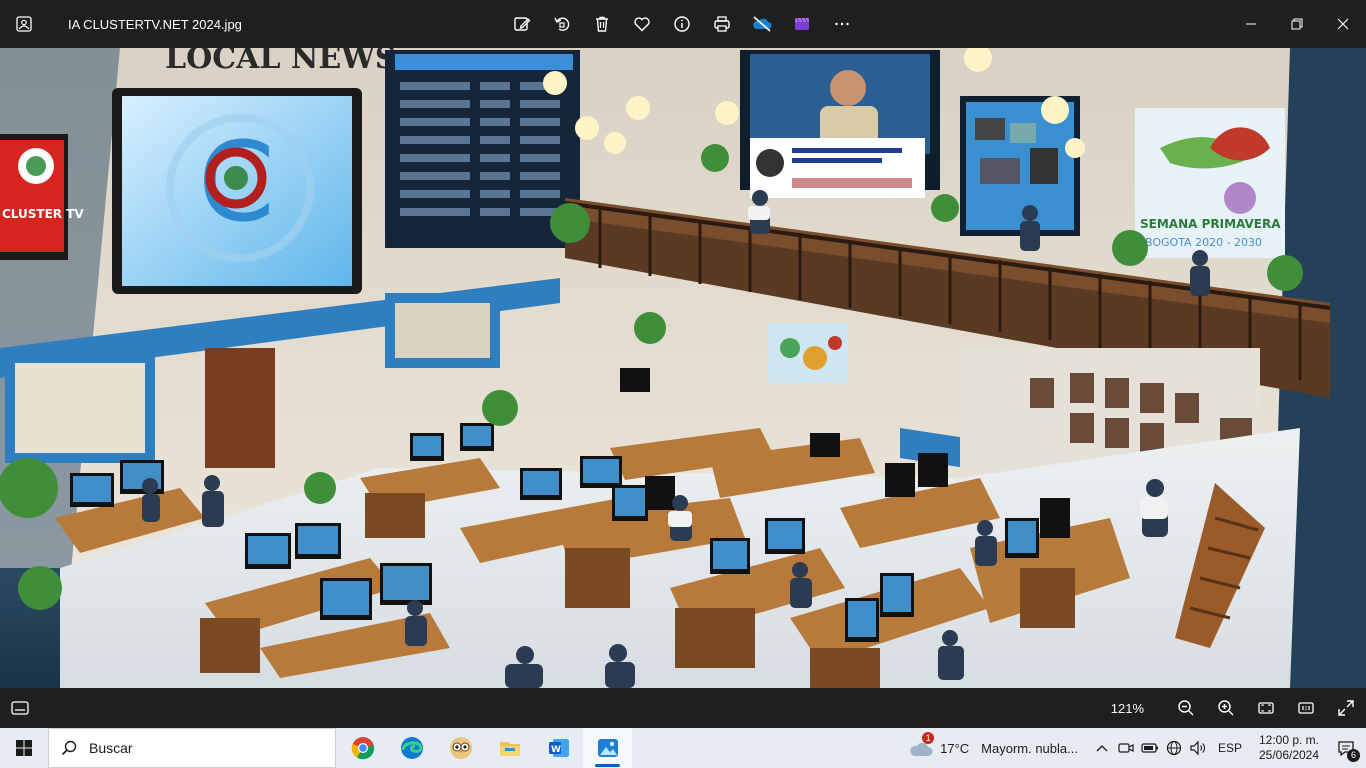  What do you see at coordinates (411, 748) in the screenshot?
I see `edge-icon` at bounding box center [411, 748].